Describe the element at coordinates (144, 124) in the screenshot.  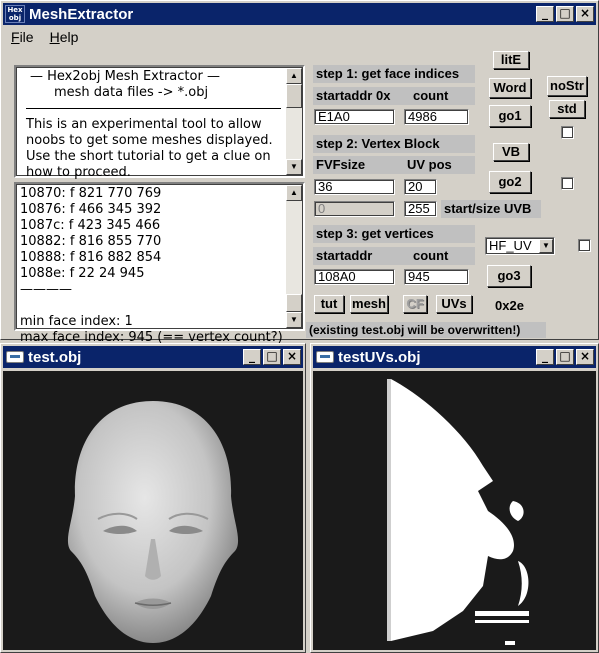
I see `info-line-1: This is an experimental tool to allow` at that location.